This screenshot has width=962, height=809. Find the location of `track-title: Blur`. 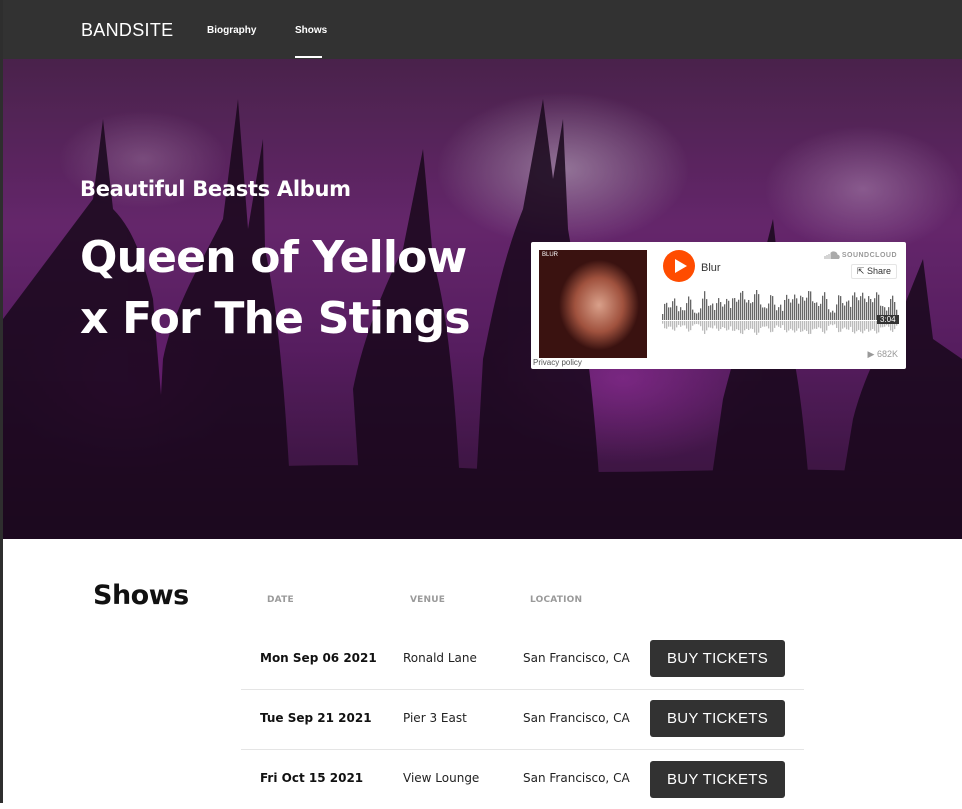

track-title: Blur is located at coordinates (711, 268).